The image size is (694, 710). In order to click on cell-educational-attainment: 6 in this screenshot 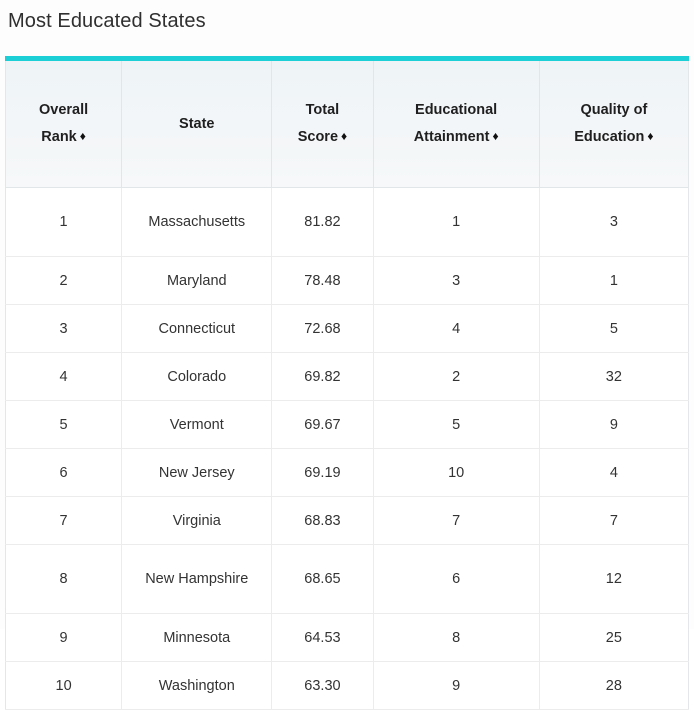, I will do `click(456, 579)`.